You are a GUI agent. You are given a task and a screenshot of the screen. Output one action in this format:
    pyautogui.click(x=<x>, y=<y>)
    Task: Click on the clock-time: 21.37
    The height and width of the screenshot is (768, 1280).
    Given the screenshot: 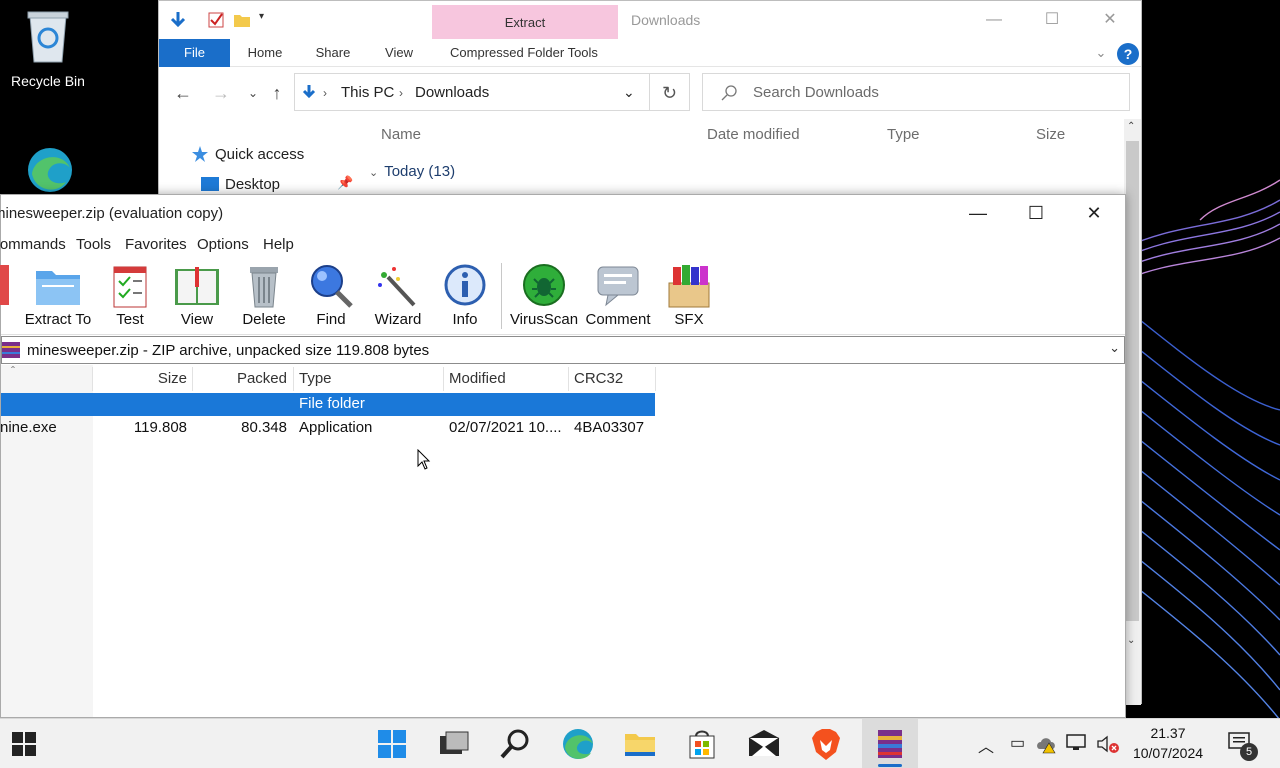 What is the action you would take?
    pyautogui.click(x=1168, y=733)
    